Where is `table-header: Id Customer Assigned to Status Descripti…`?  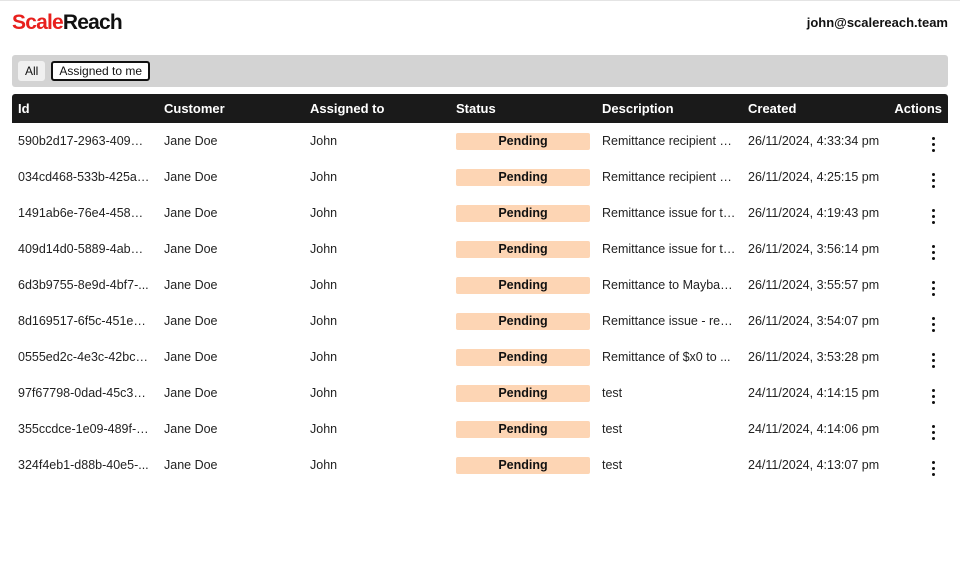 table-header: Id Customer Assigned to Status Descripti… is located at coordinates (480, 108).